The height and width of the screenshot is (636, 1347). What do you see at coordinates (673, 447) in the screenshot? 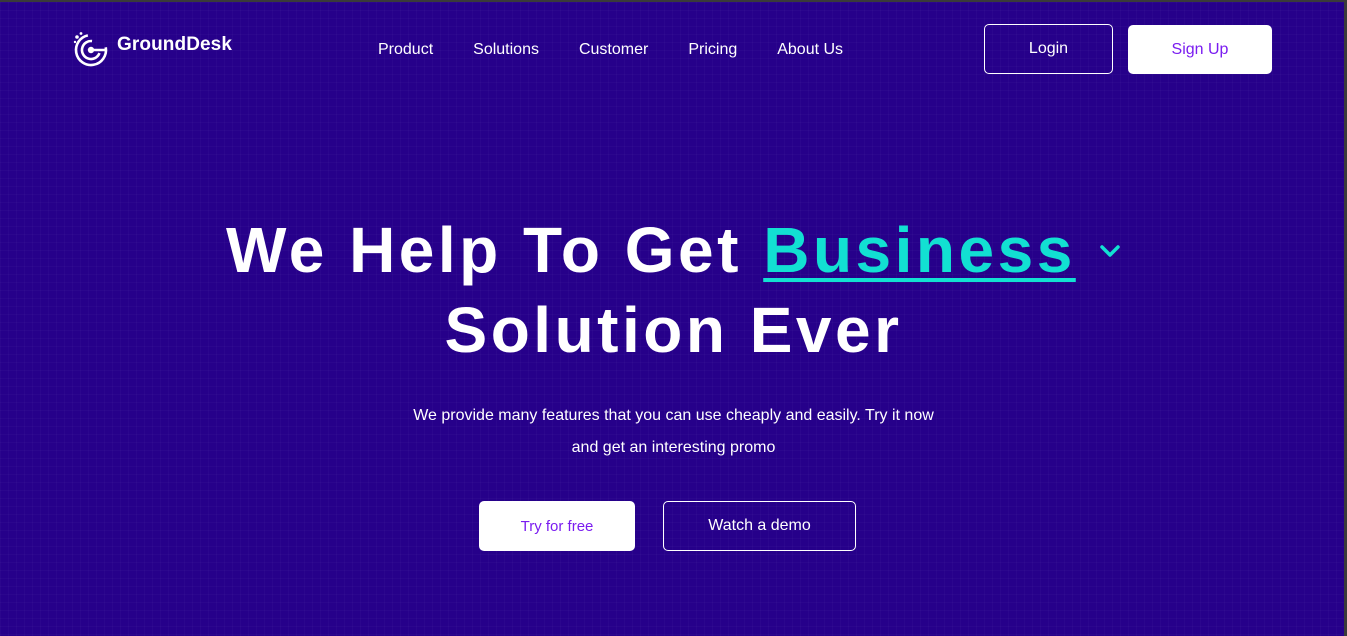
I see `hero-subtitle-line-2: and get an interesting promo` at bounding box center [673, 447].